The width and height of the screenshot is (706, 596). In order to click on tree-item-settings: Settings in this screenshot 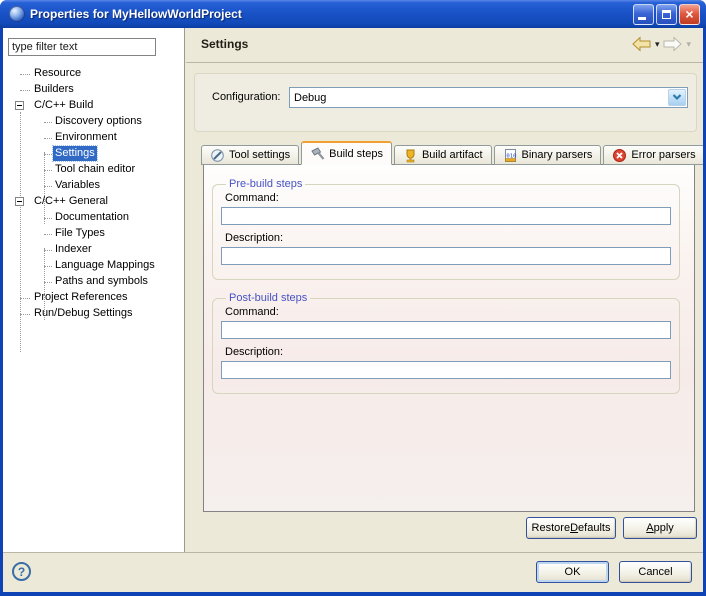, I will do `click(93, 153)`.